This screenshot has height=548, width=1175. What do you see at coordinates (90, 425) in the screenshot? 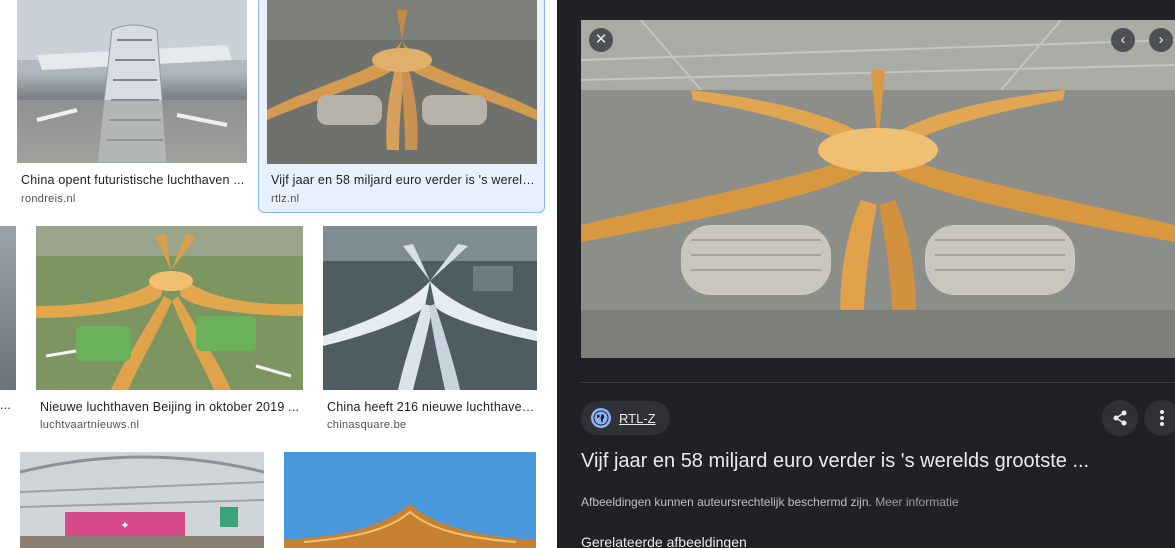
I see `result-source: luchtvaartnieuws.nl` at bounding box center [90, 425].